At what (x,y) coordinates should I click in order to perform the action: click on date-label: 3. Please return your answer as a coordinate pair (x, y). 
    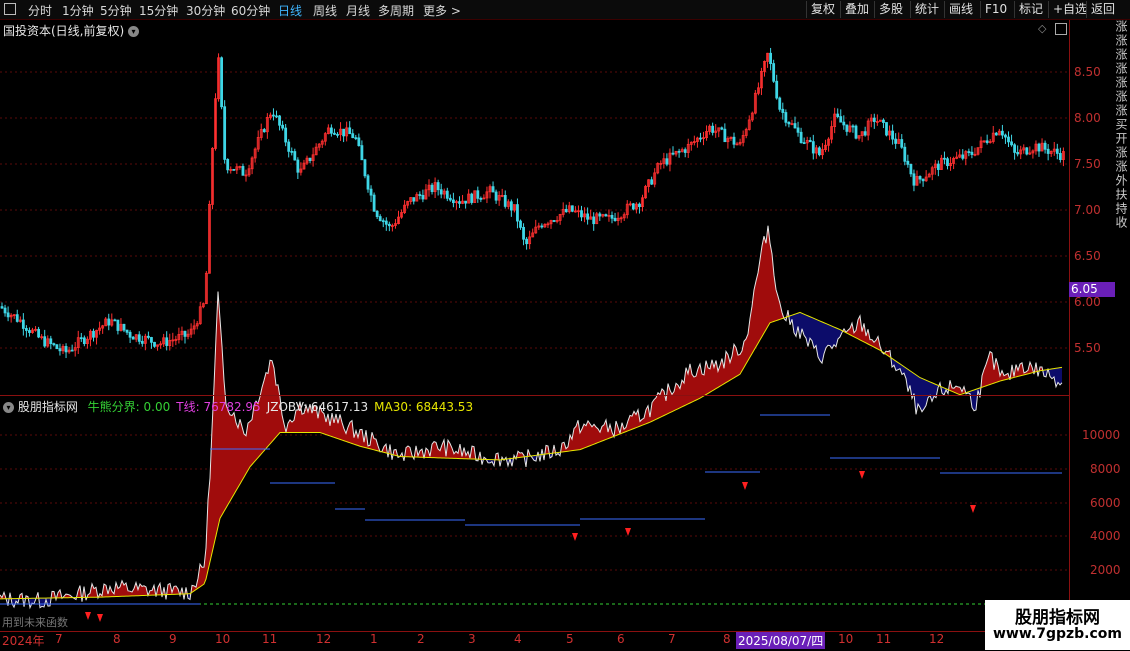
    Looking at the image, I should click on (472, 639).